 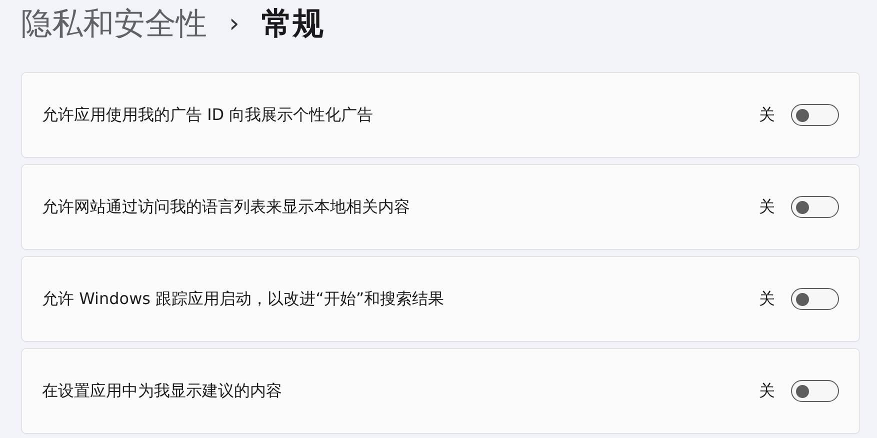 What do you see at coordinates (208, 115) in the screenshot?
I see `setting-label: 允许应用使用我的广告 ID 向我展示个性化广告` at bounding box center [208, 115].